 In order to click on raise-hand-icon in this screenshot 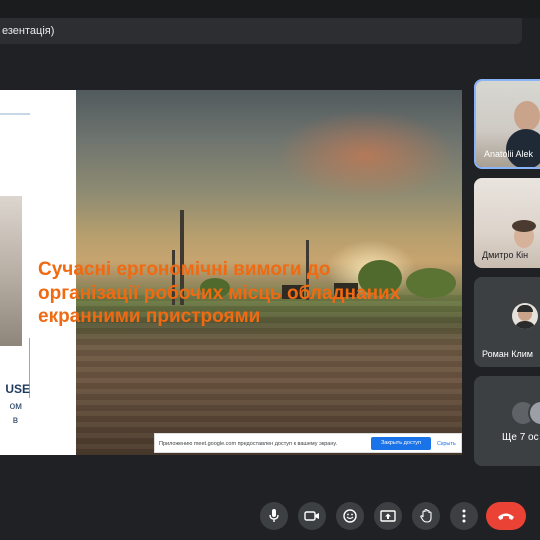, I will do `click(426, 516)`.